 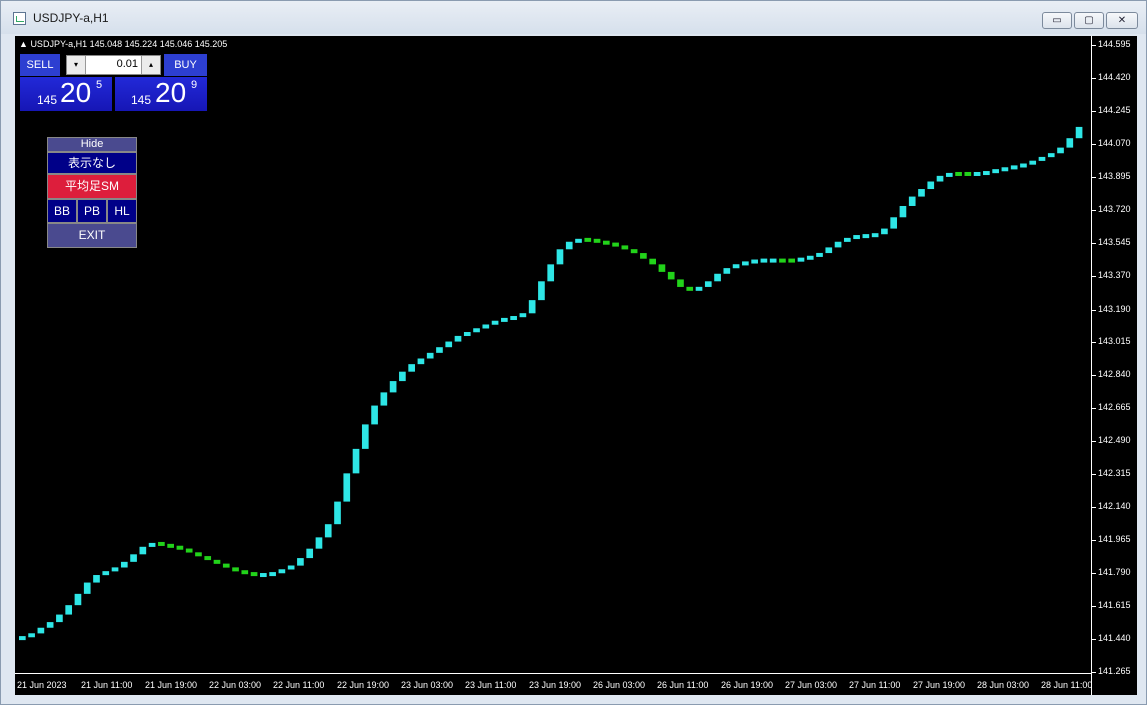 I want to click on close-button: ✕, so click(x=1122, y=20).